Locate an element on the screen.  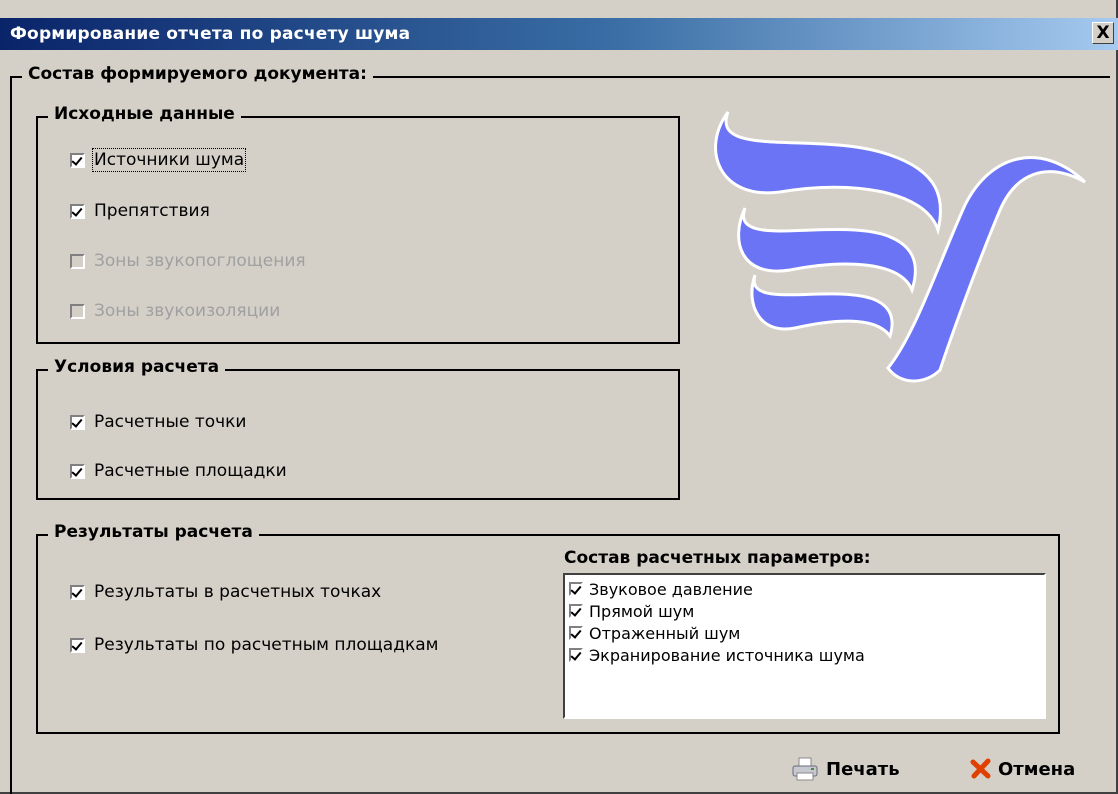
cancel-icon is located at coordinates (980, 768).